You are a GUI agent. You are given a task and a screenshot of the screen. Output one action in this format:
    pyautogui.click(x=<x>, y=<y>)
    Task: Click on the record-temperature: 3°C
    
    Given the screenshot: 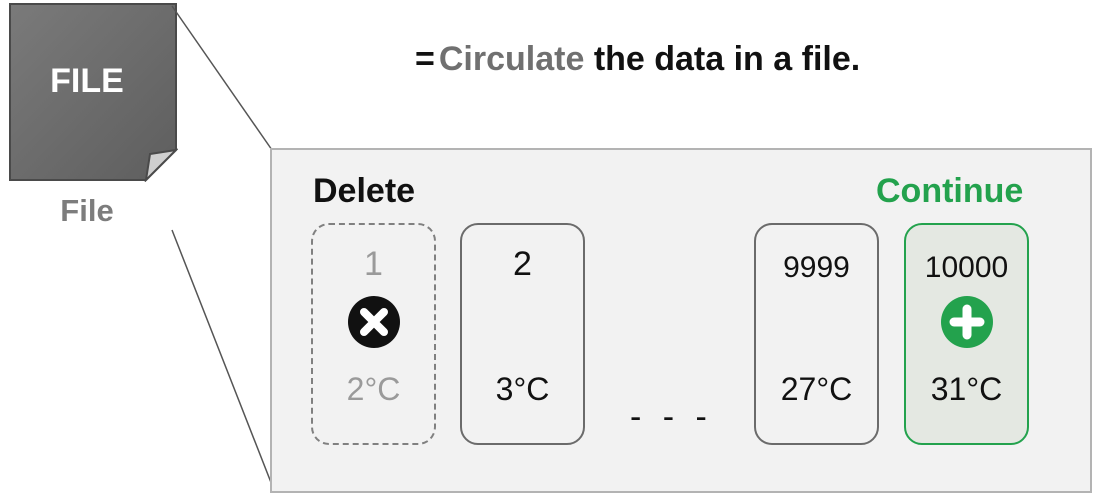 What is the action you would take?
    pyautogui.click(x=522, y=389)
    